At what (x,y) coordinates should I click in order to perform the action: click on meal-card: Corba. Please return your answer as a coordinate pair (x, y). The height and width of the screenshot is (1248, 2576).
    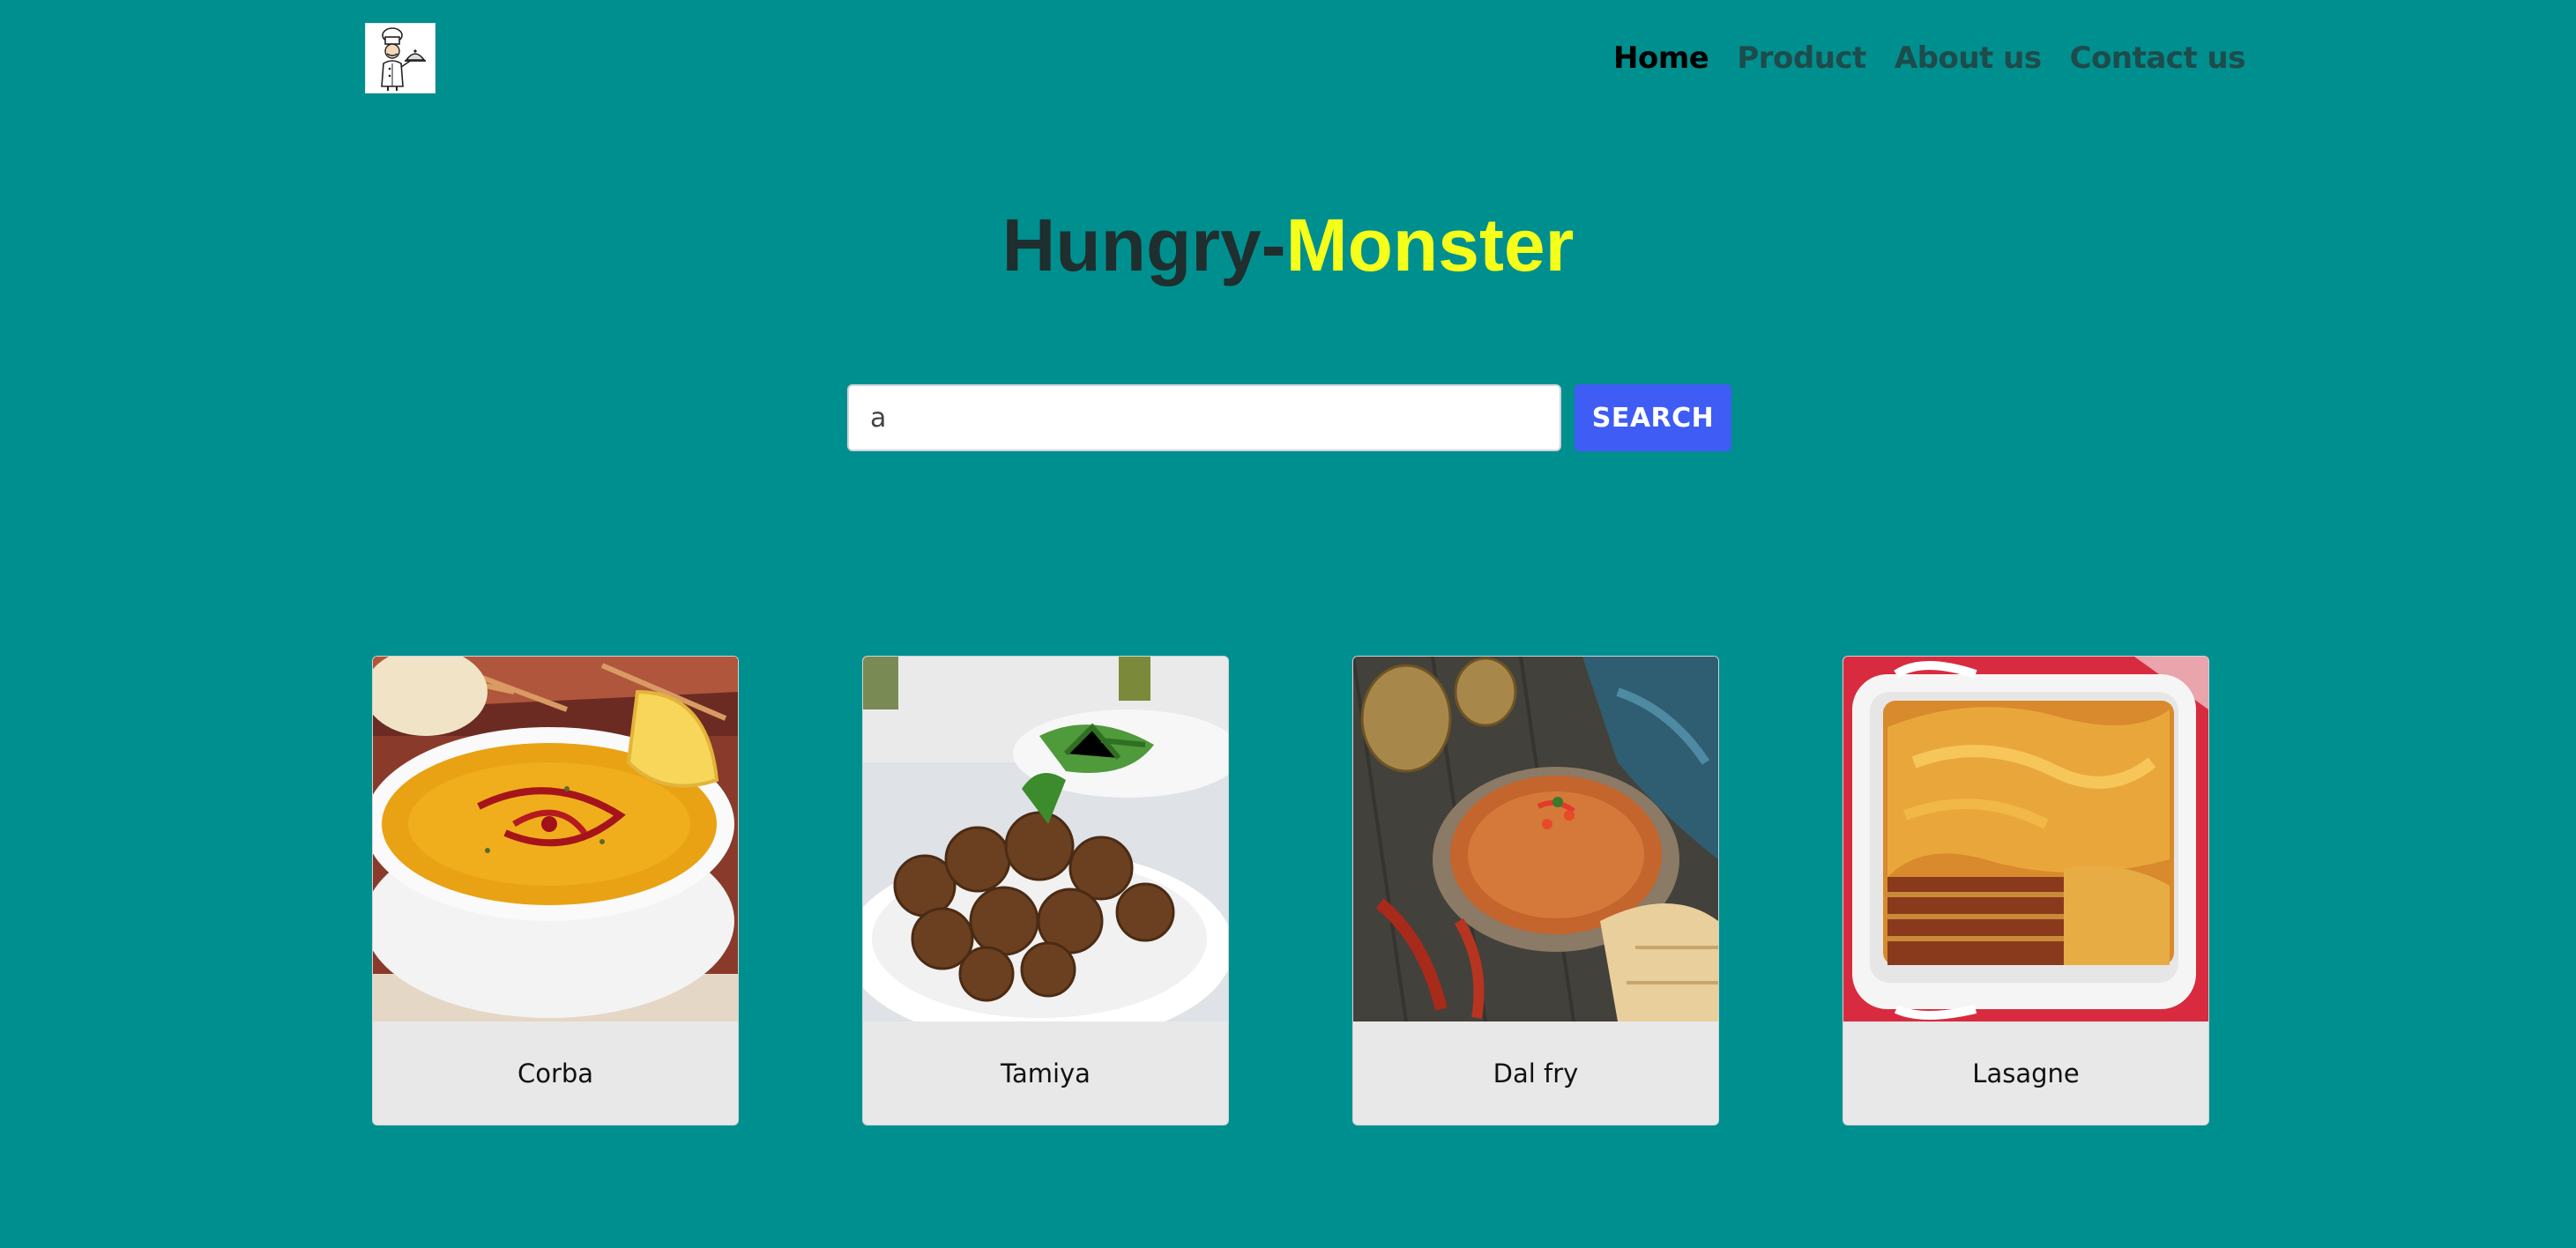
    Looking at the image, I should click on (555, 890).